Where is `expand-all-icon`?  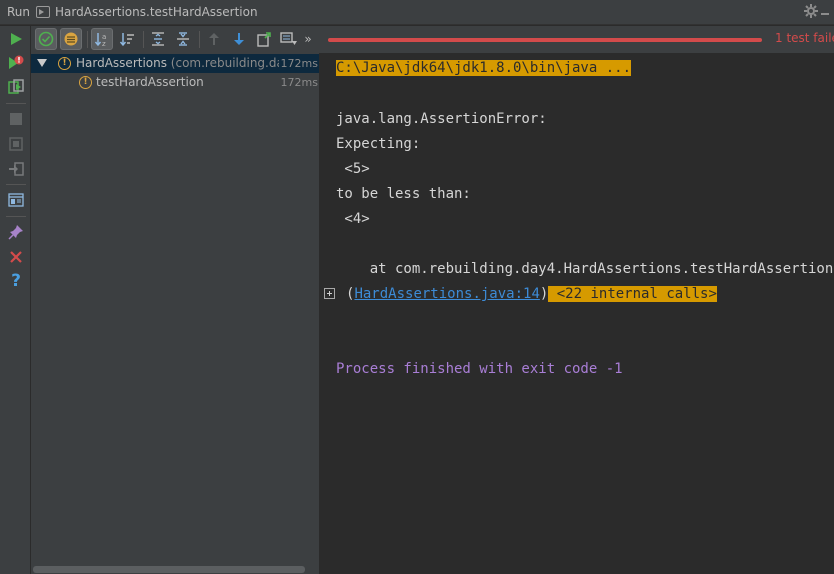 expand-all-icon is located at coordinates (158, 39).